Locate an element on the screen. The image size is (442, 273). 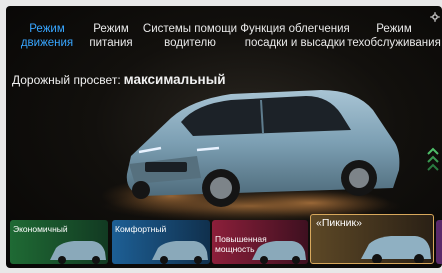
tab-label-line: посадки и высадки is located at coordinates (295, 43).